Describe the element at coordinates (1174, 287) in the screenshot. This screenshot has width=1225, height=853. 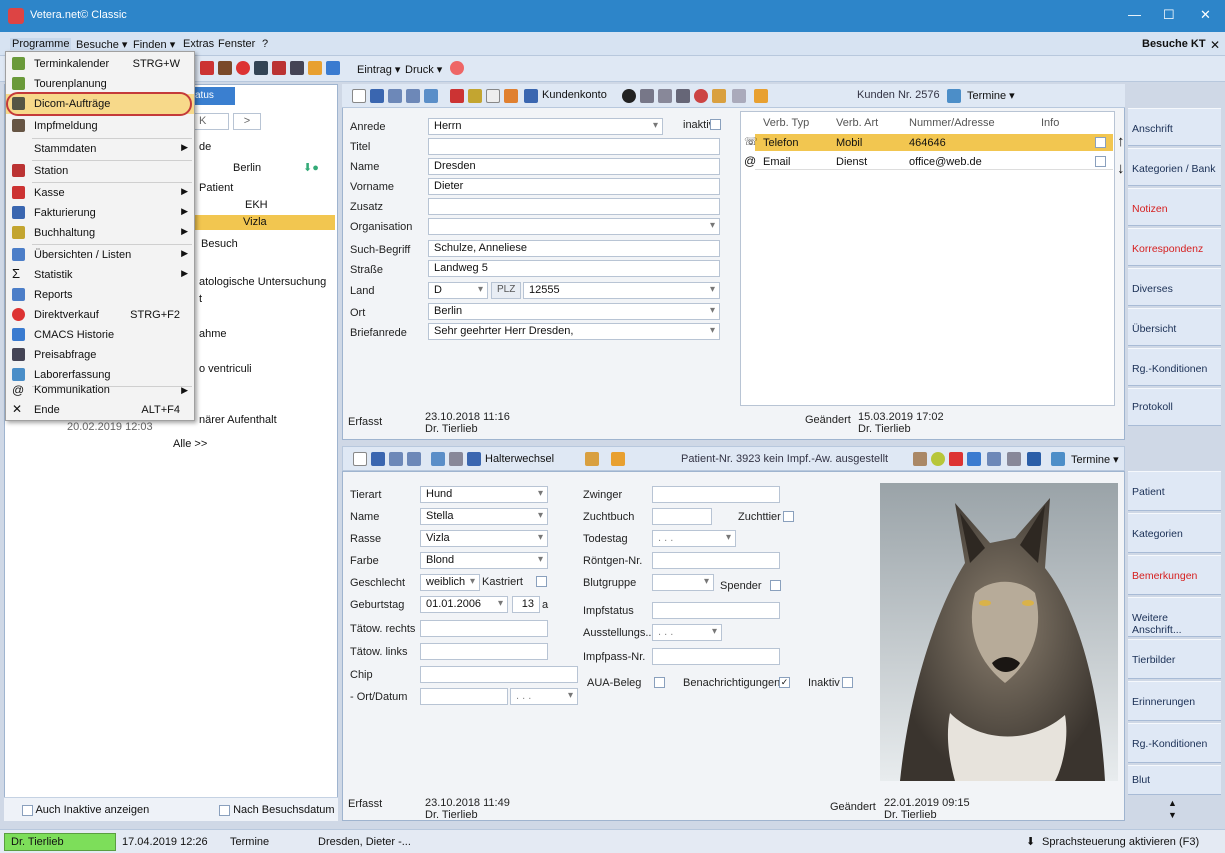
I see `nav-diverses: Diverses` at that location.